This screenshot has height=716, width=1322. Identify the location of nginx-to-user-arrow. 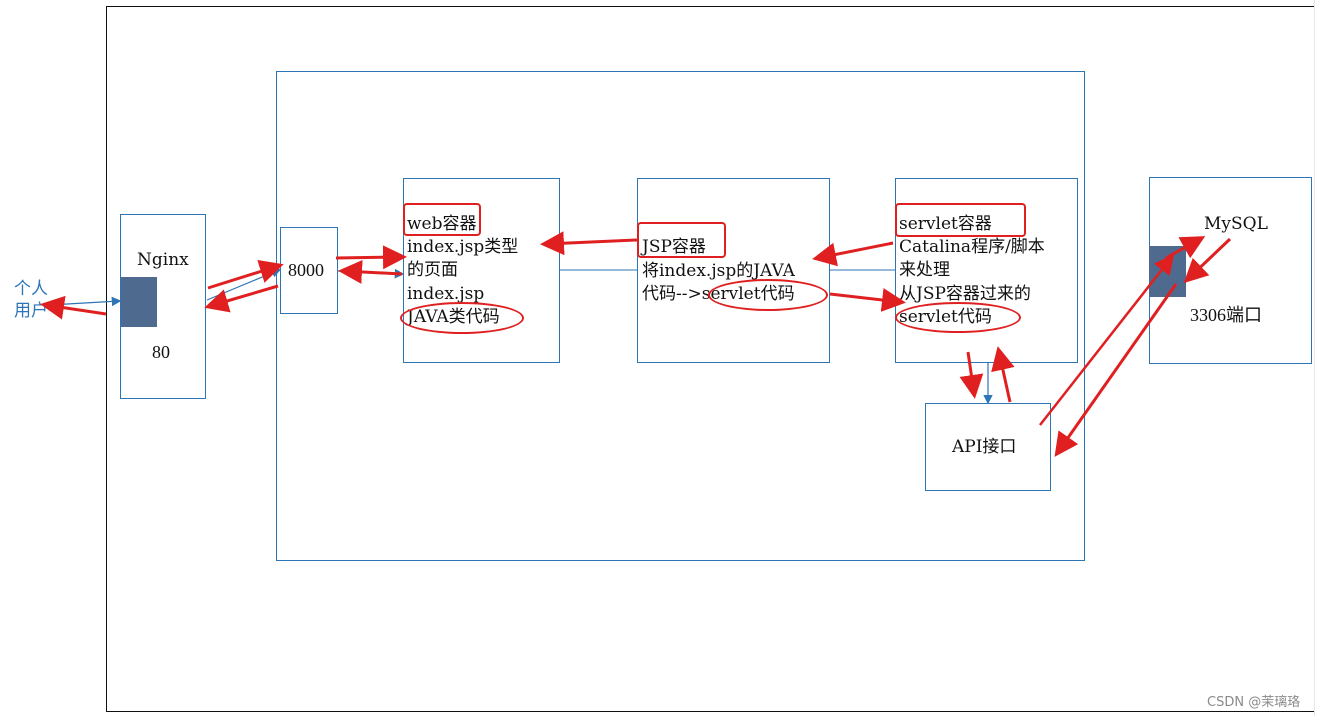
(73, 307).